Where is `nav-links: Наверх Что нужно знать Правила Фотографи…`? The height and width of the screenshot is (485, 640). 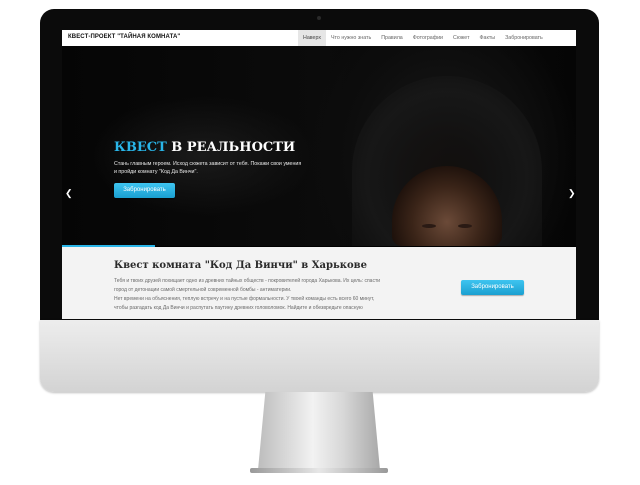 nav-links: Наверх Что нужно знать Правила Фотографи… is located at coordinates (423, 38).